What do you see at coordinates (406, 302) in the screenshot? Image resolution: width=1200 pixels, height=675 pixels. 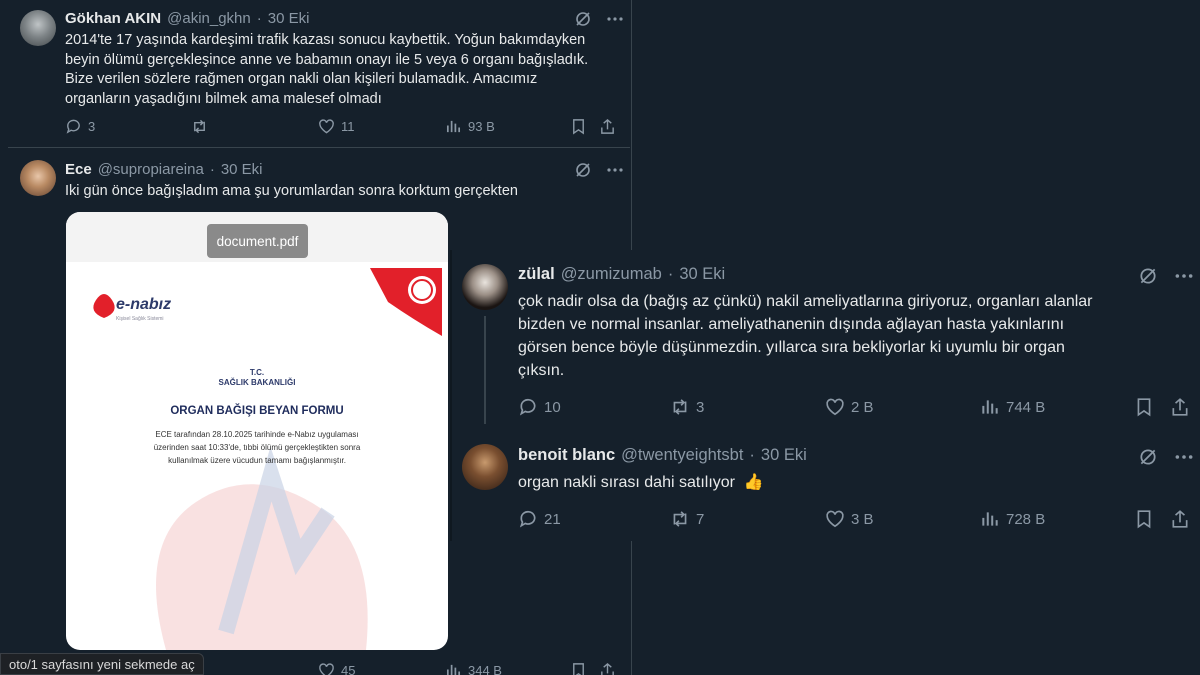 I see `ministry-flag-icon` at bounding box center [406, 302].